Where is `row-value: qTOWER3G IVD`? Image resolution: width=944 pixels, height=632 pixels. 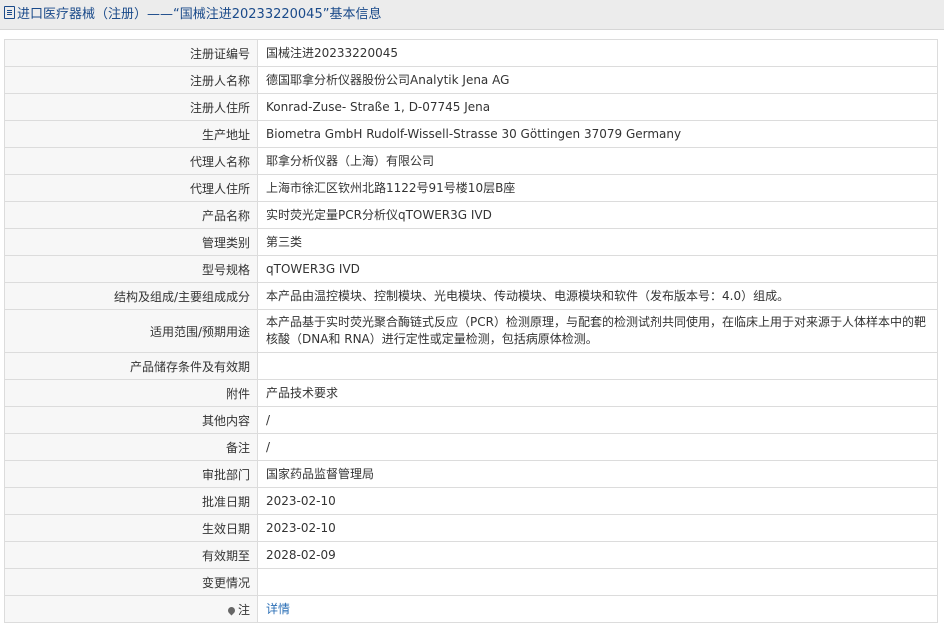 row-value: qTOWER3G IVD is located at coordinates (597, 269).